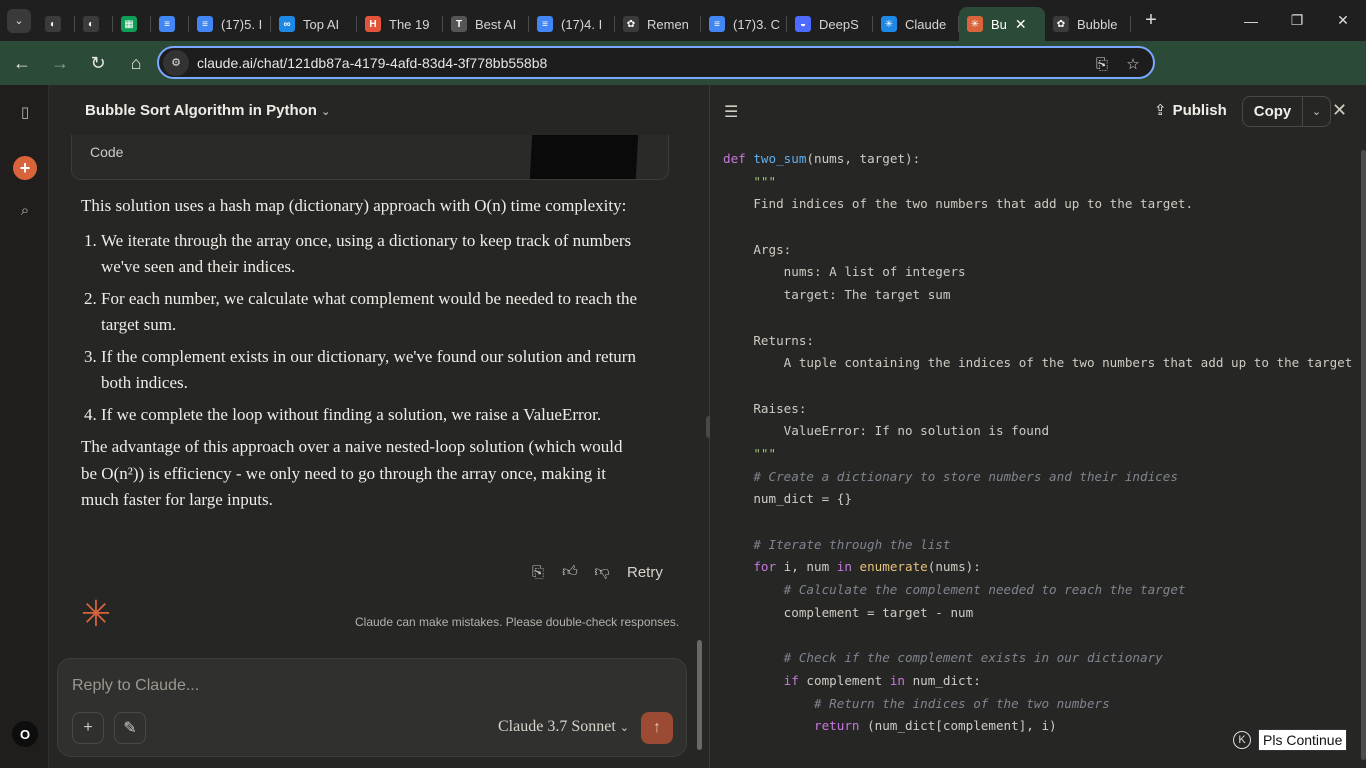  What do you see at coordinates (88, 728) in the screenshot?
I see `add-attachment-icon: +` at bounding box center [88, 728].